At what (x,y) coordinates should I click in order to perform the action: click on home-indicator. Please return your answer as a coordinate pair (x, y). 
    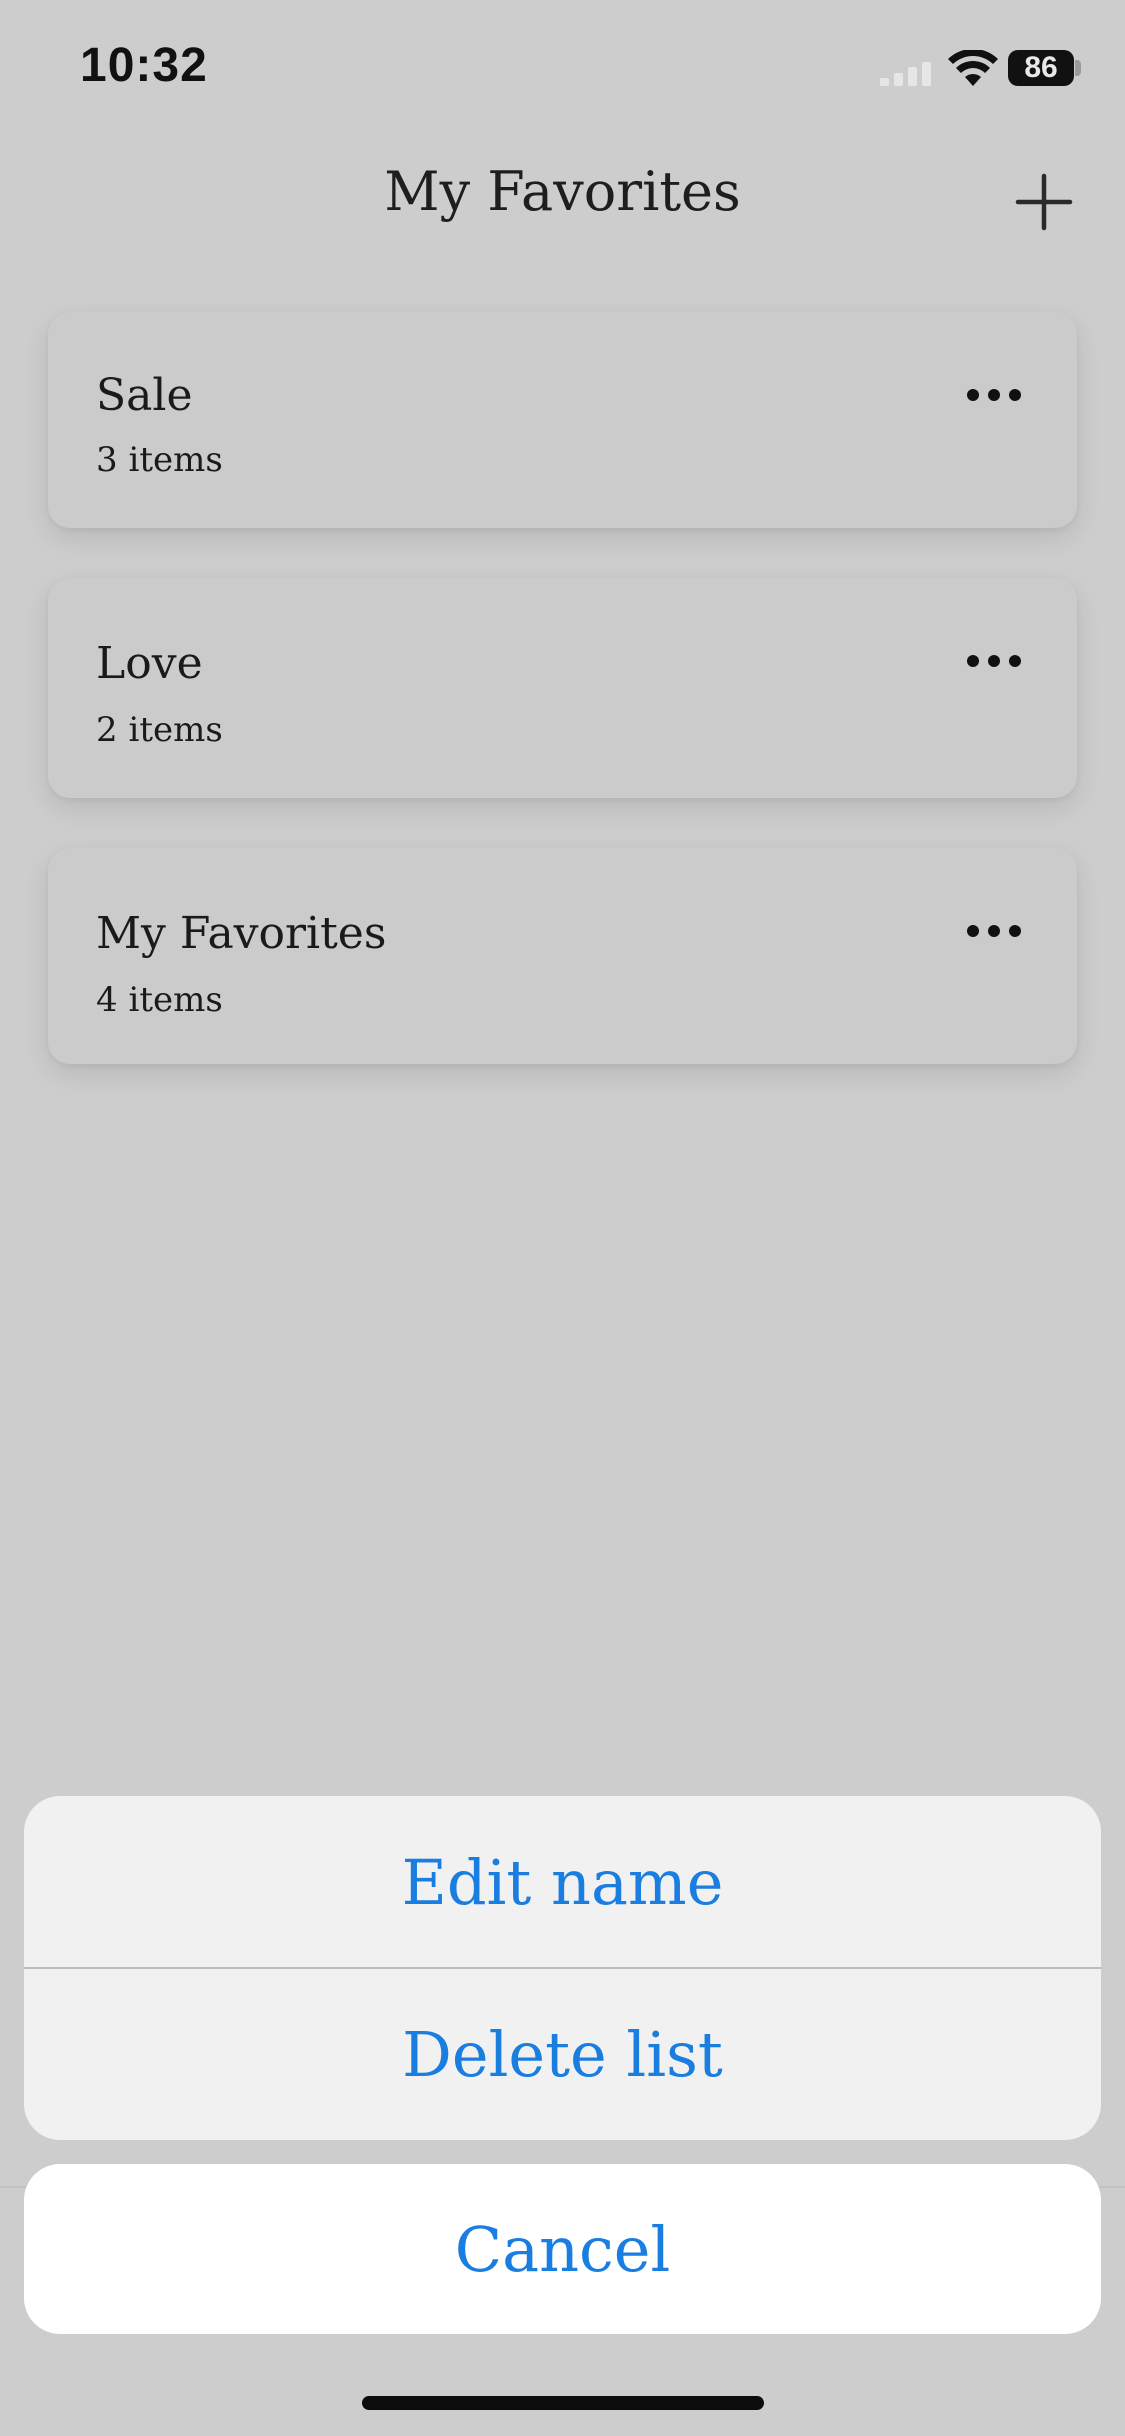
    Looking at the image, I should click on (563, 2403).